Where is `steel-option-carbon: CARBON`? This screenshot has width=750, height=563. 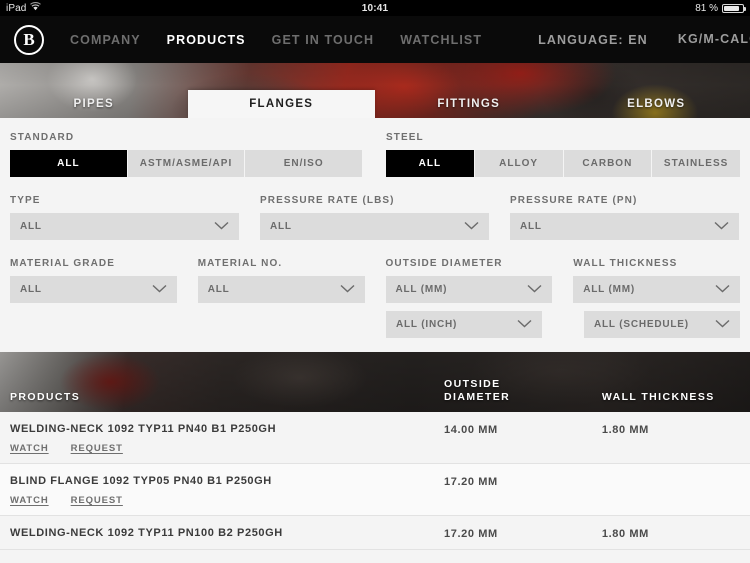 steel-option-carbon: CARBON is located at coordinates (608, 163).